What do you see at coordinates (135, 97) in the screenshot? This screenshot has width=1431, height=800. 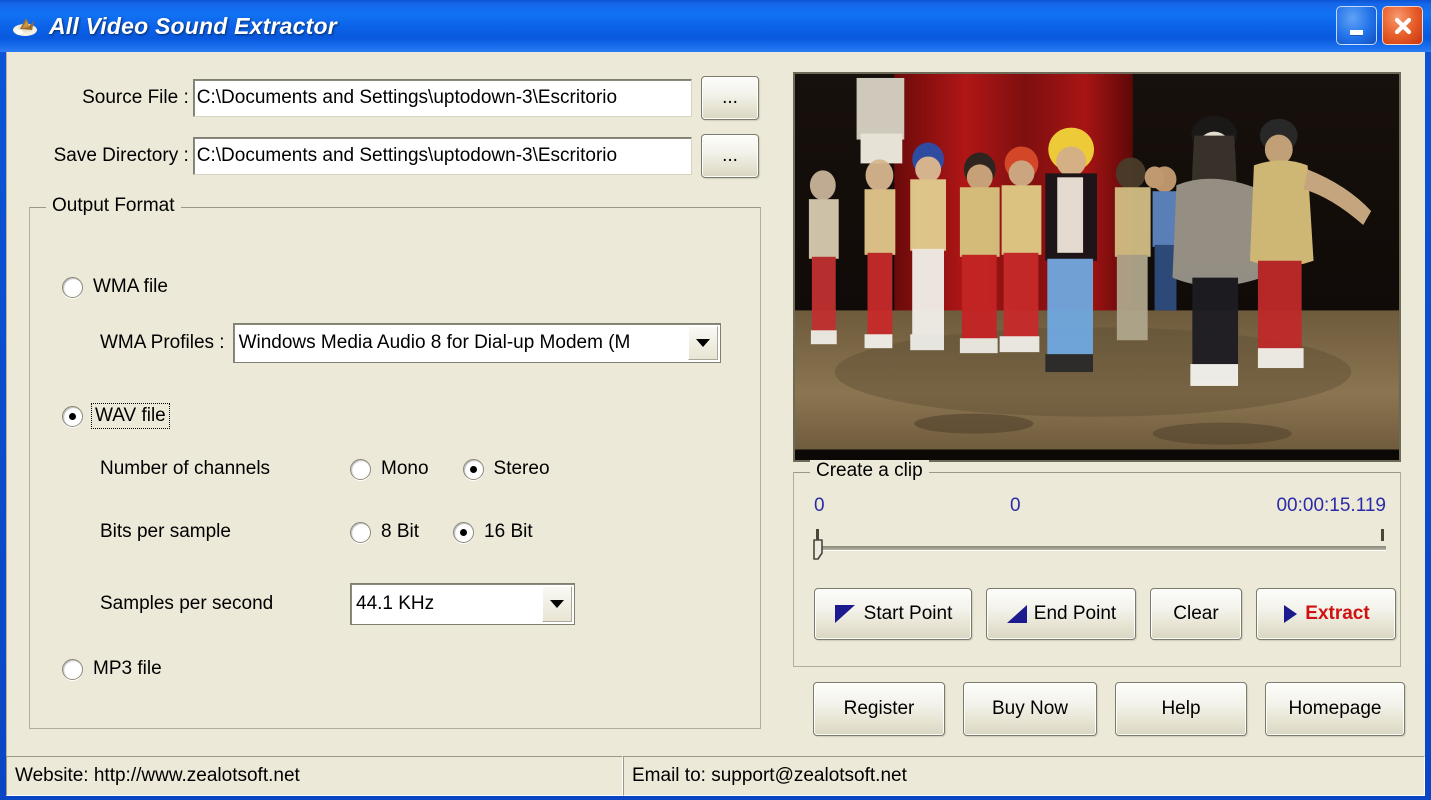 I see `source-file-label: Source File :` at bounding box center [135, 97].